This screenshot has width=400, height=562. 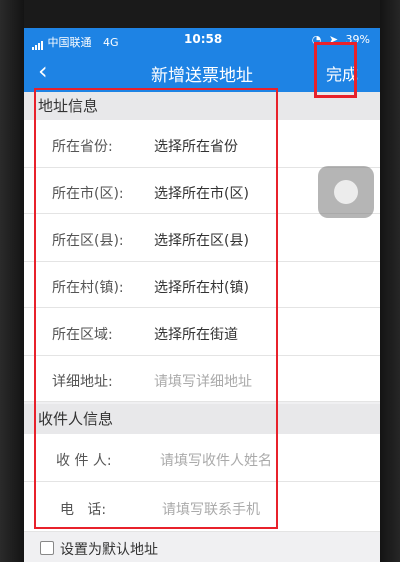 I want to click on town-row: 所在村(镇): 选择所在村(镇), so click(x=202, y=285).